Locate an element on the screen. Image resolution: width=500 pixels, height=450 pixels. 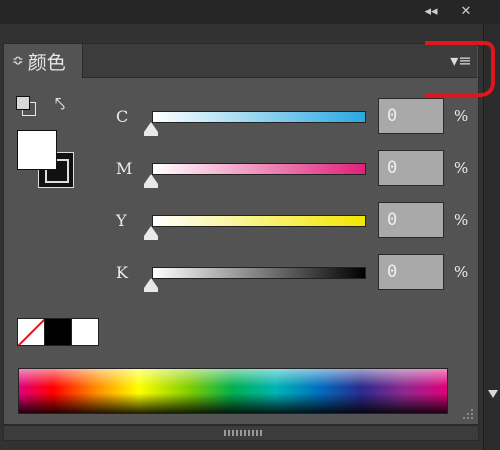
double-left-arrow-icon: ◂◂ is located at coordinates (431, 11).